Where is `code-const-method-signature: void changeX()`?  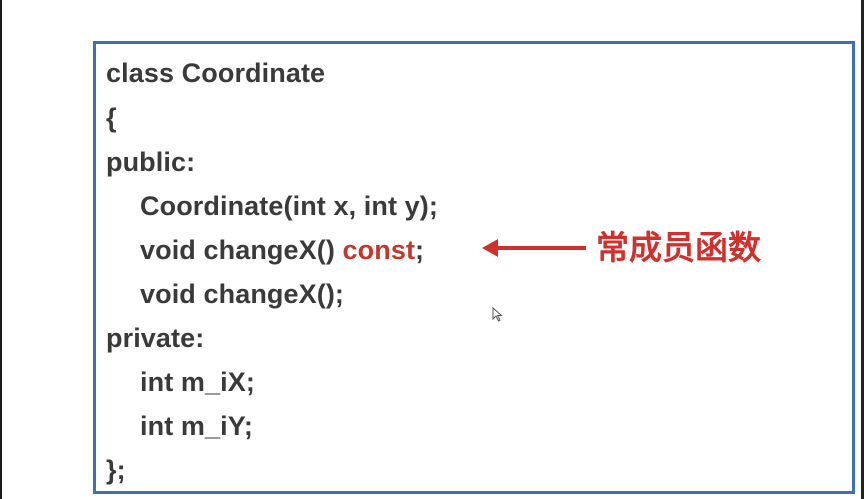 code-const-method-signature: void changeX() is located at coordinates (241, 250).